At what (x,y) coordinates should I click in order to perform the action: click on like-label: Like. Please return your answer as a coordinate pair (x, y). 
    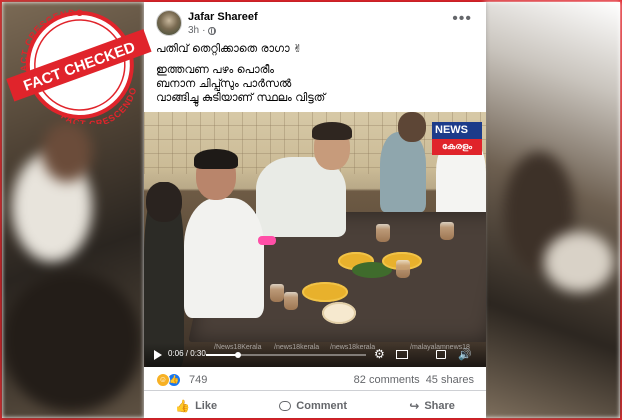
    Looking at the image, I should click on (206, 406).